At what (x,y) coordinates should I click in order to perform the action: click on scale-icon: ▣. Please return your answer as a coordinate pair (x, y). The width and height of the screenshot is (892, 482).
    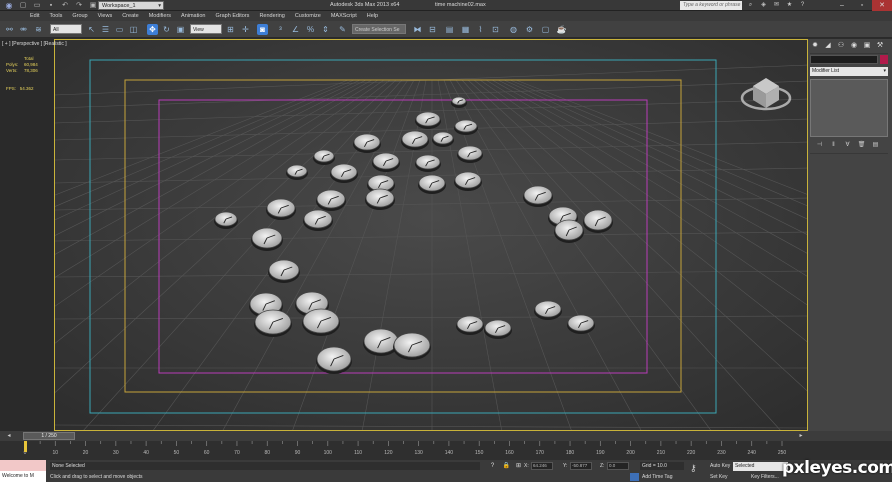
    Looking at the image, I should click on (180, 29).